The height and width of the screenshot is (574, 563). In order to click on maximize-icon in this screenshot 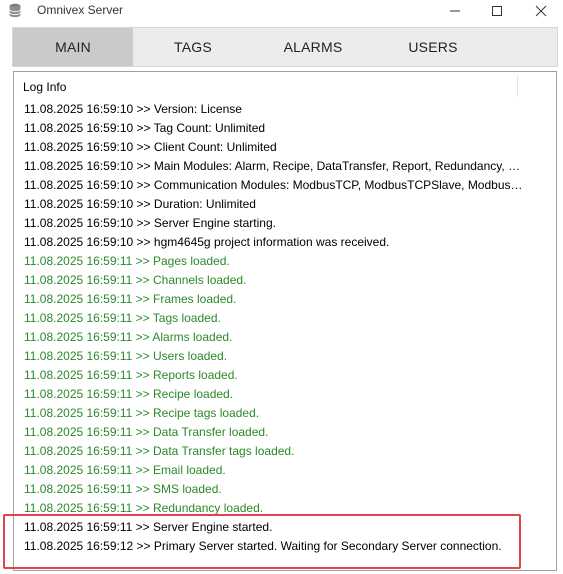, I will do `click(497, 11)`.